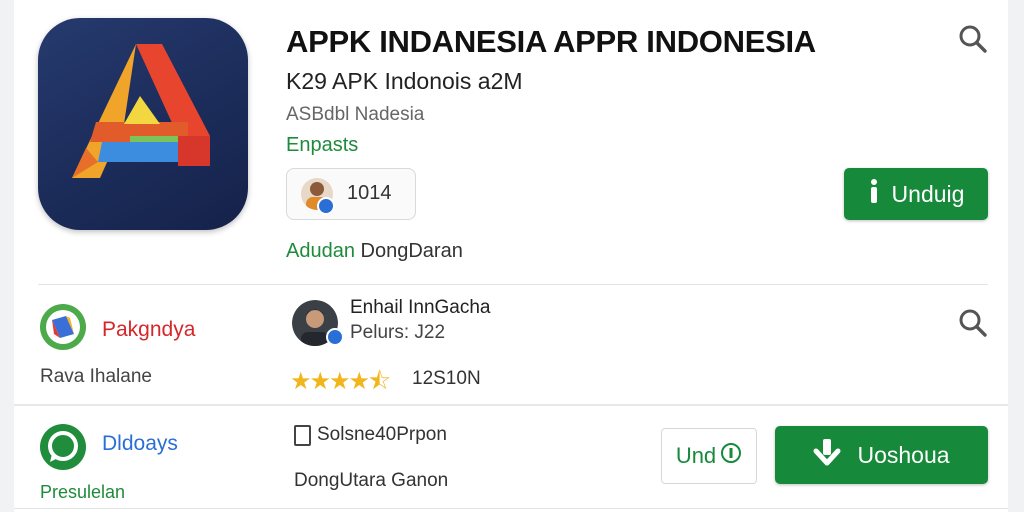  What do you see at coordinates (83, 492) in the screenshot?
I see `row3-subtitle: Presulelan` at bounding box center [83, 492].